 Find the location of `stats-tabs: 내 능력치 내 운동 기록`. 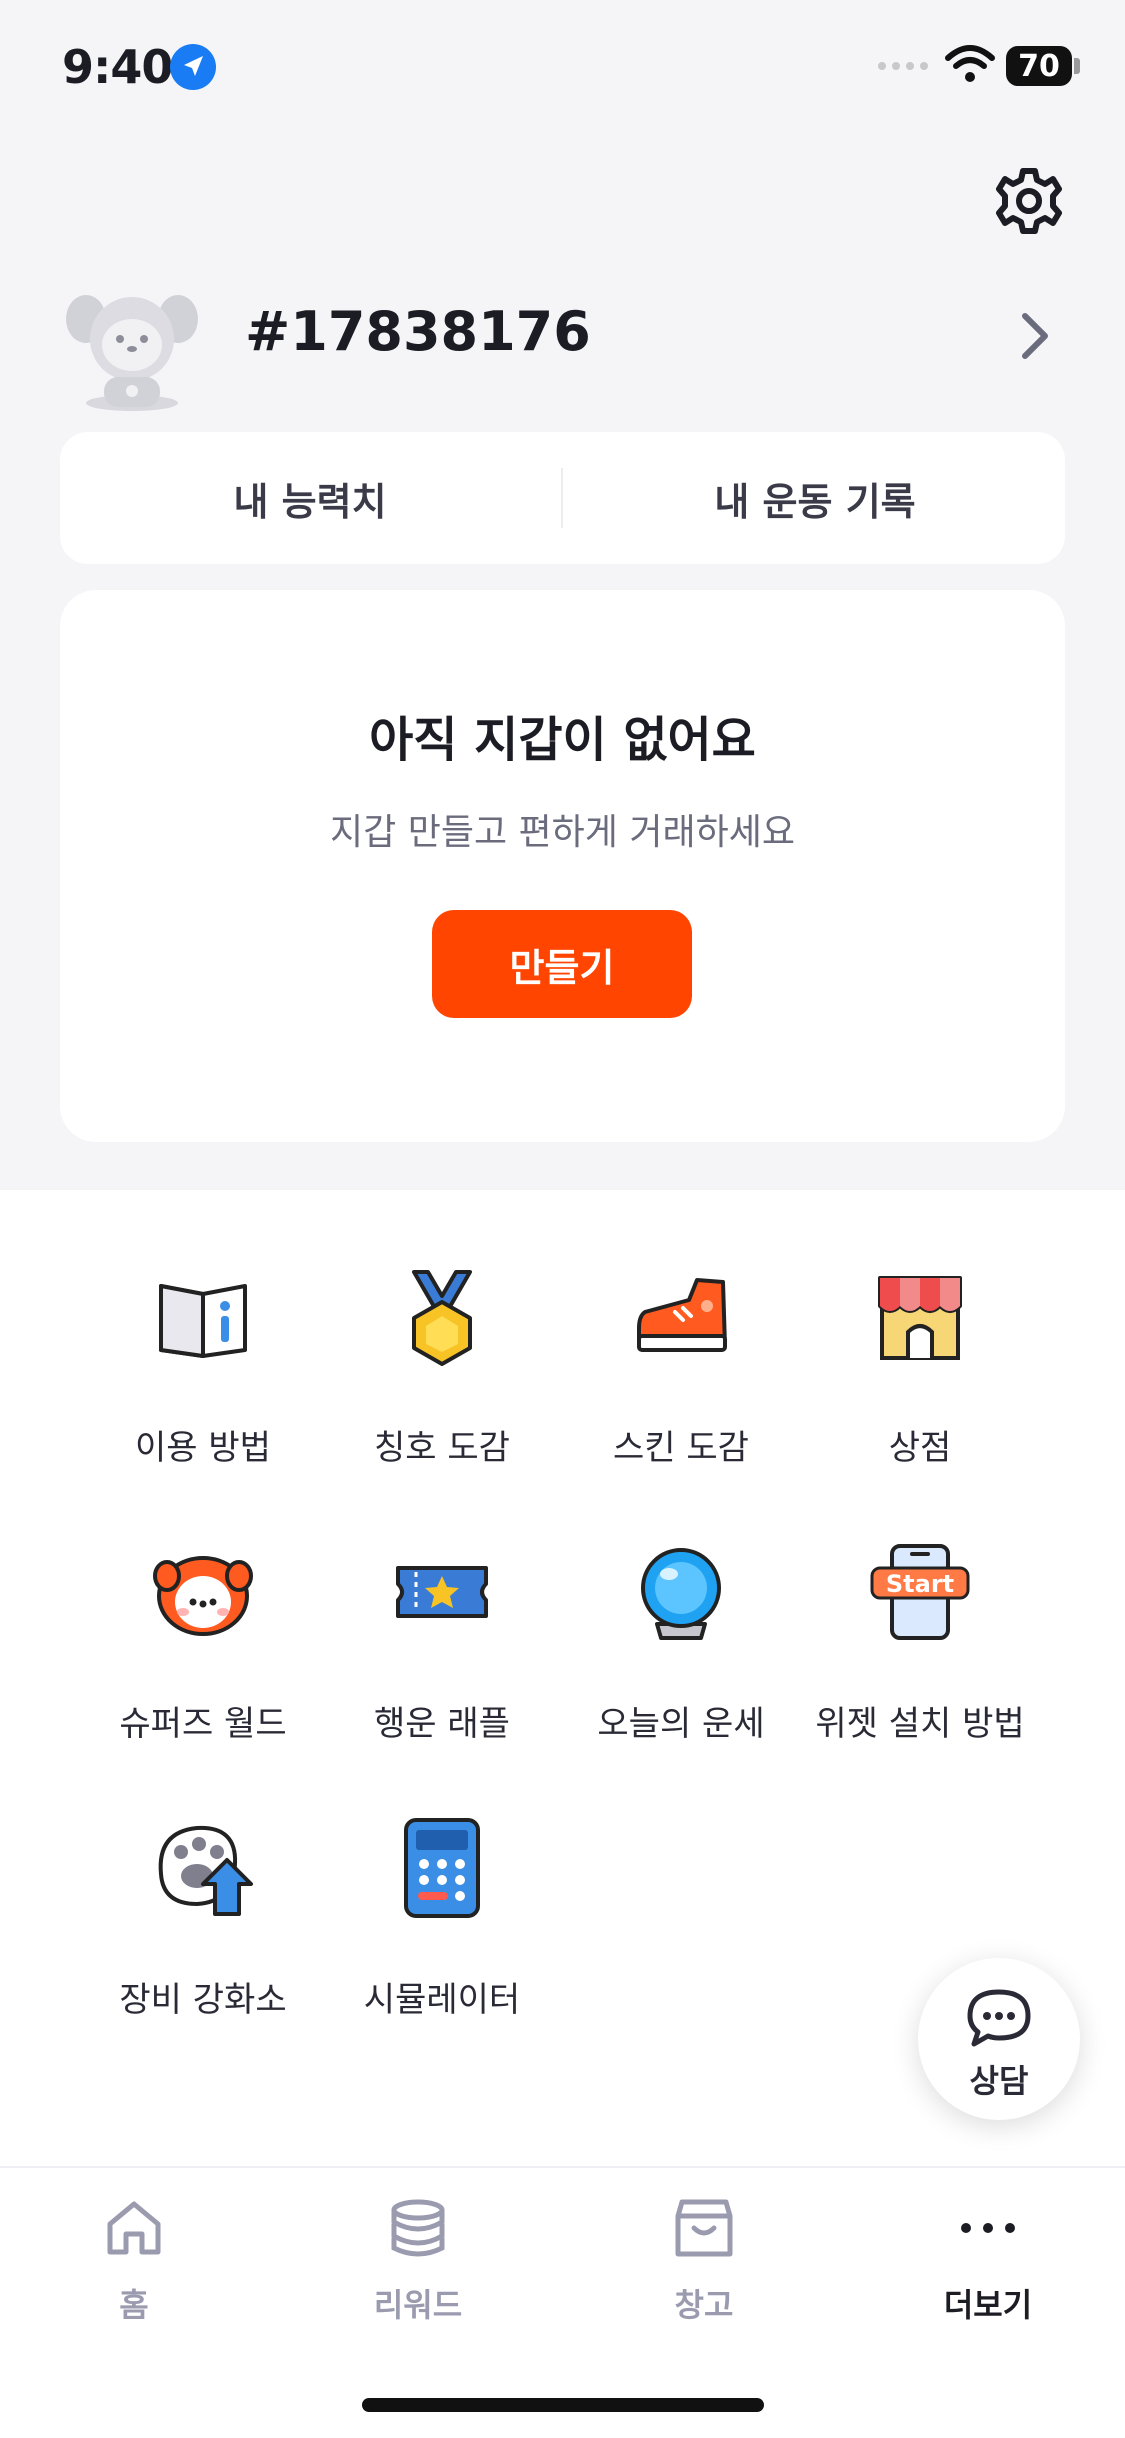

stats-tabs: 내 능력치 내 운동 기록 is located at coordinates (562, 498).